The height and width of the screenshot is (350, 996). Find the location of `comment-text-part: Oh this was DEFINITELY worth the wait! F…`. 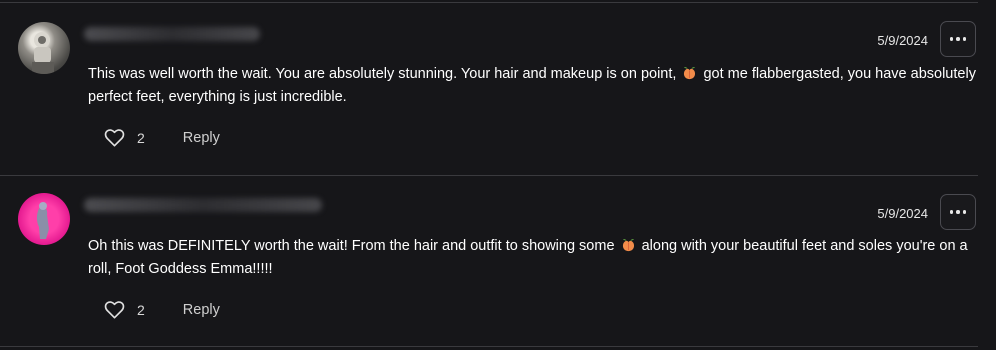

comment-text-part: Oh this was DEFINITELY worth the wait! F… is located at coordinates (351, 246).